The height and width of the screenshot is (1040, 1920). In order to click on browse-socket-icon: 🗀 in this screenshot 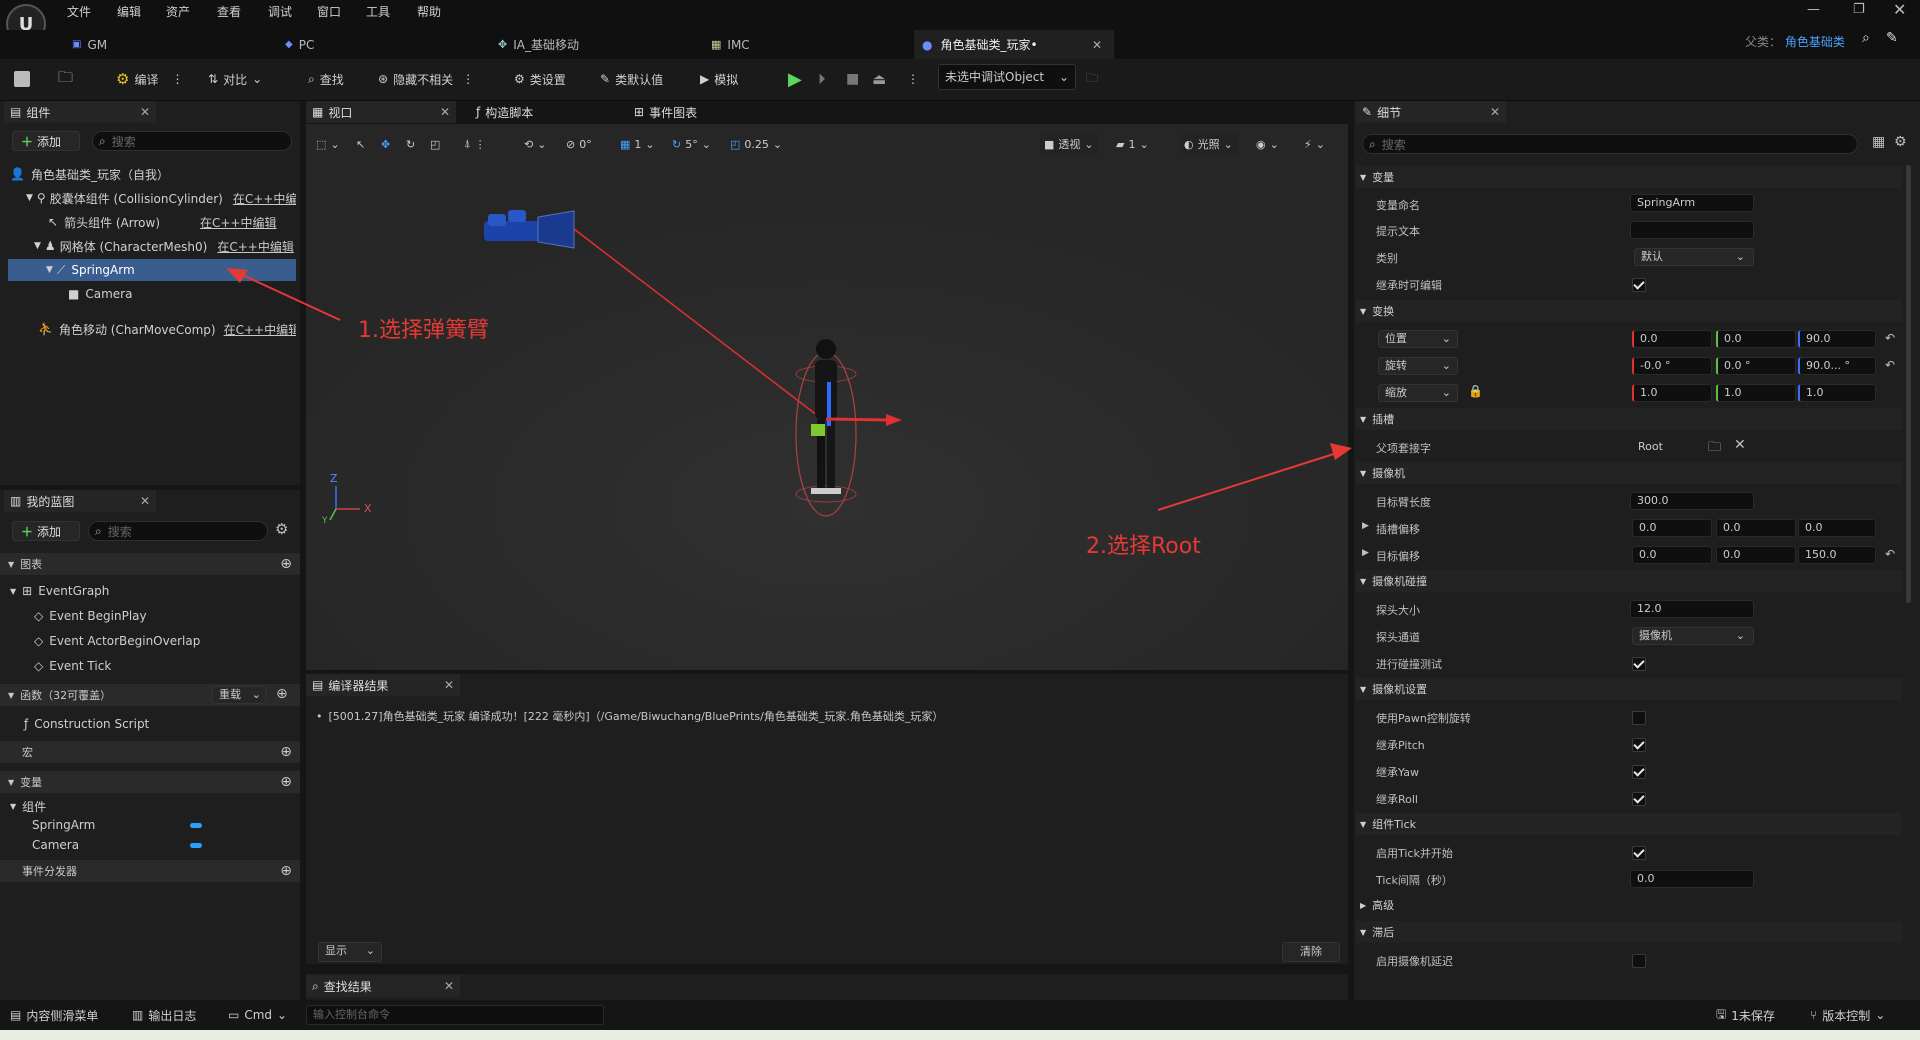, I will do `click(1714, 449)`.